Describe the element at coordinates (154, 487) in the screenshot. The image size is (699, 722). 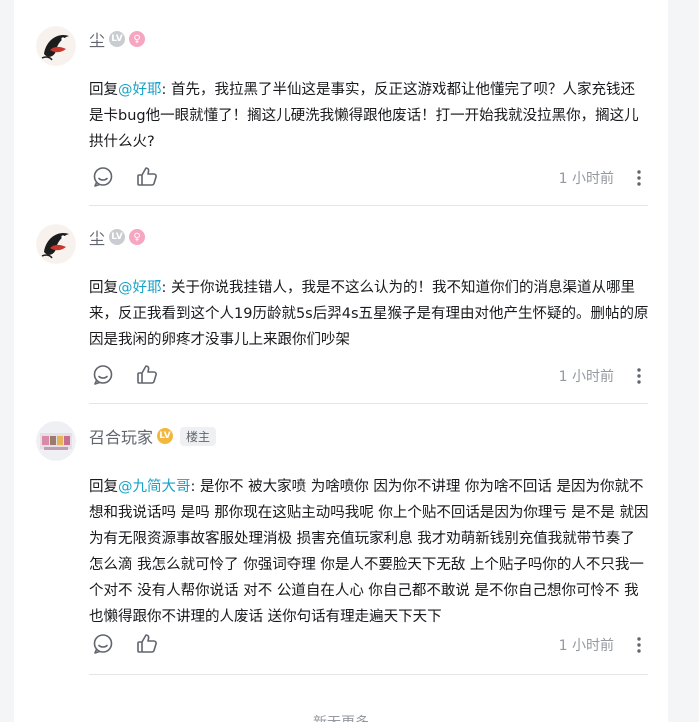
I see `mention-link: @九简大哥` at that location.